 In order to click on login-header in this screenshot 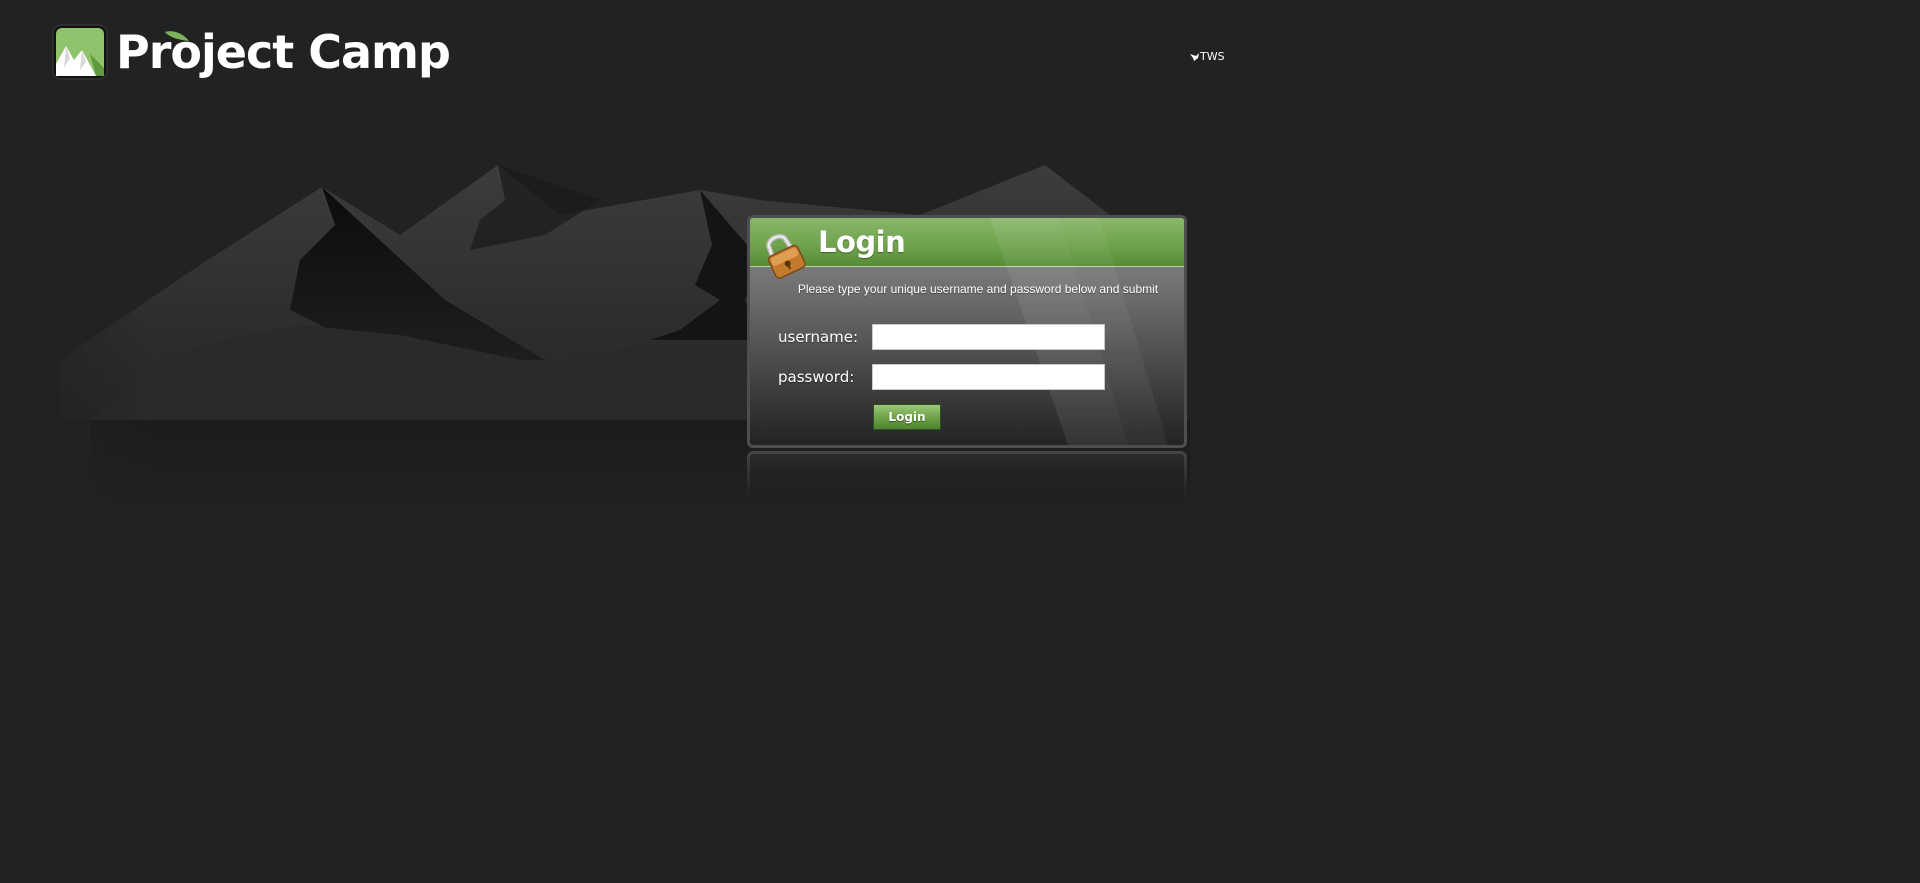, I will do `click(967, 242)`.